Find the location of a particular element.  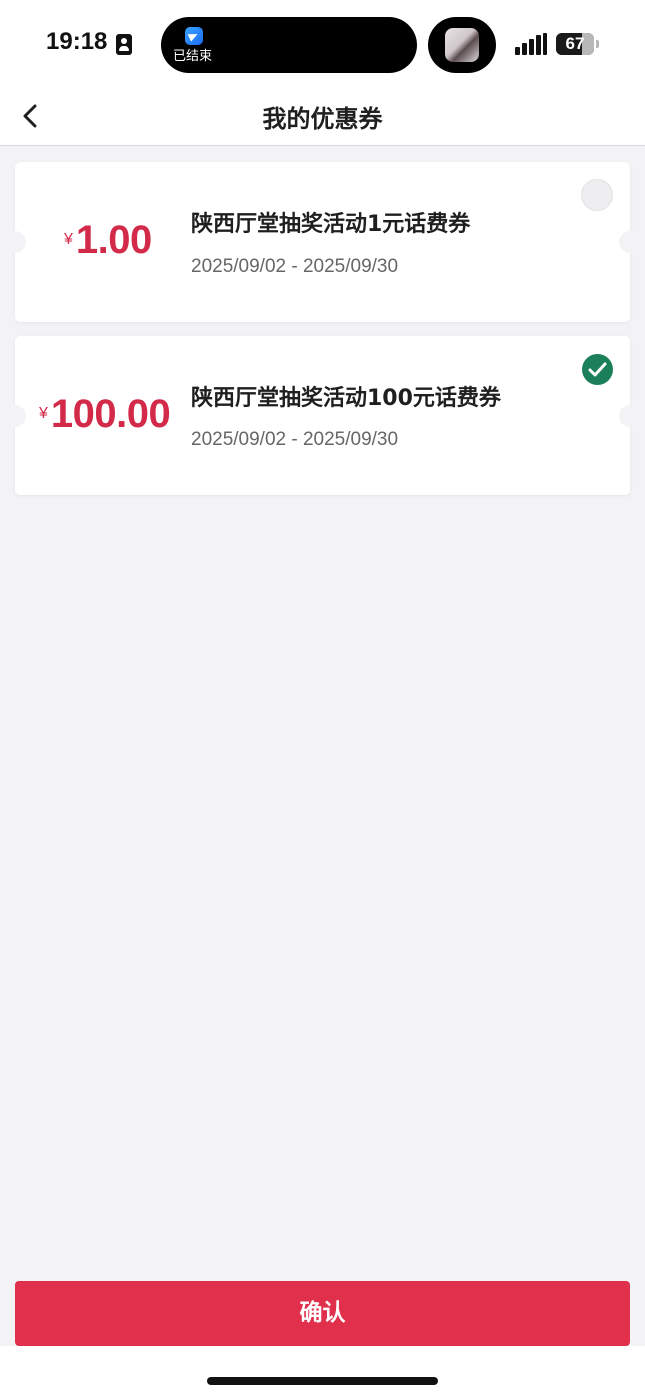

coupon-title: 陕西厅堂抽奖活动100元话费券 is located at coordinates (346, 398).